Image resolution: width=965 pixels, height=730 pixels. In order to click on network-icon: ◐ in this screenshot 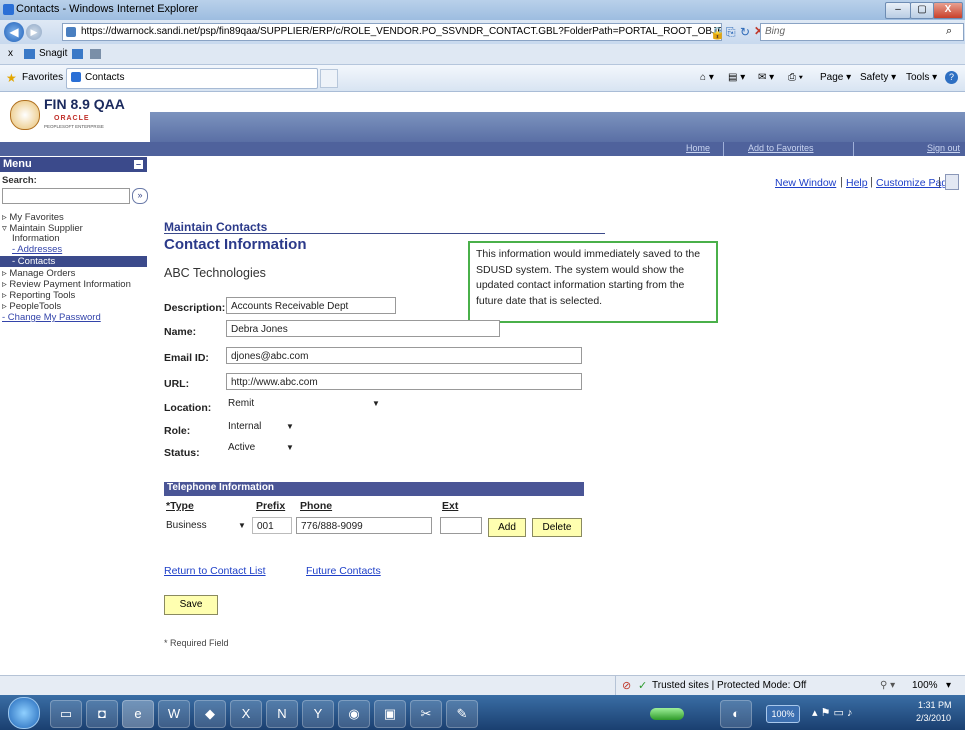, I will do `click(736, 714)`.